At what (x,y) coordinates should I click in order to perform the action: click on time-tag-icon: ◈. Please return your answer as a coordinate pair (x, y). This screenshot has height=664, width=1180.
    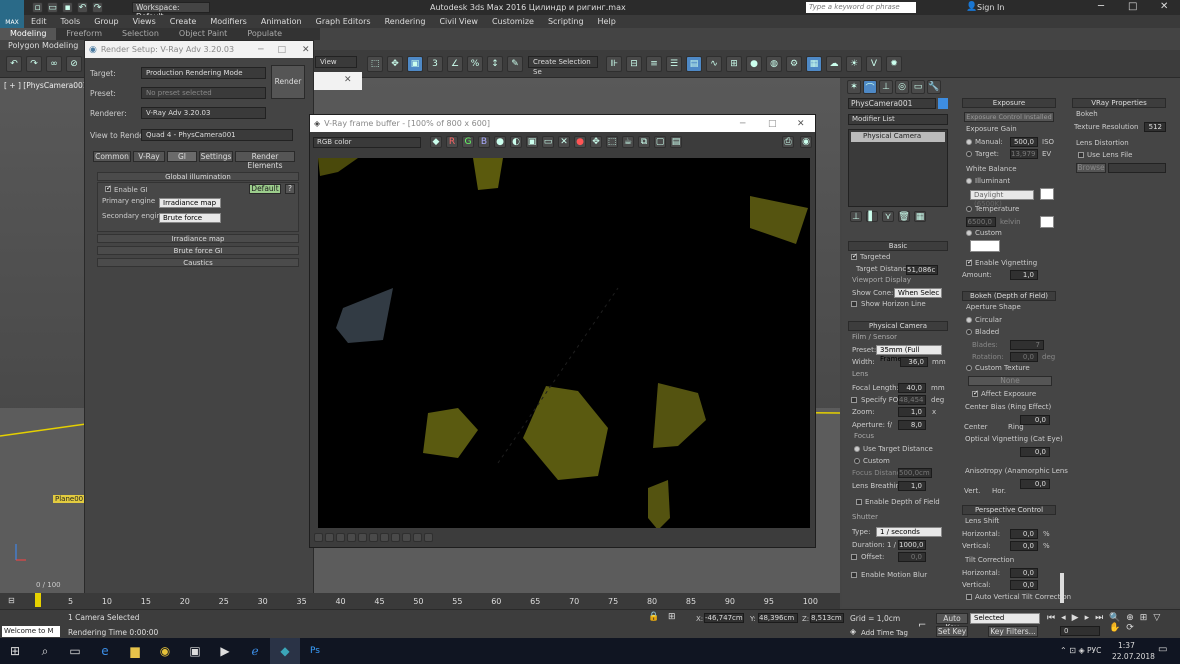
    Looking at the image, I should click on (853, 631).